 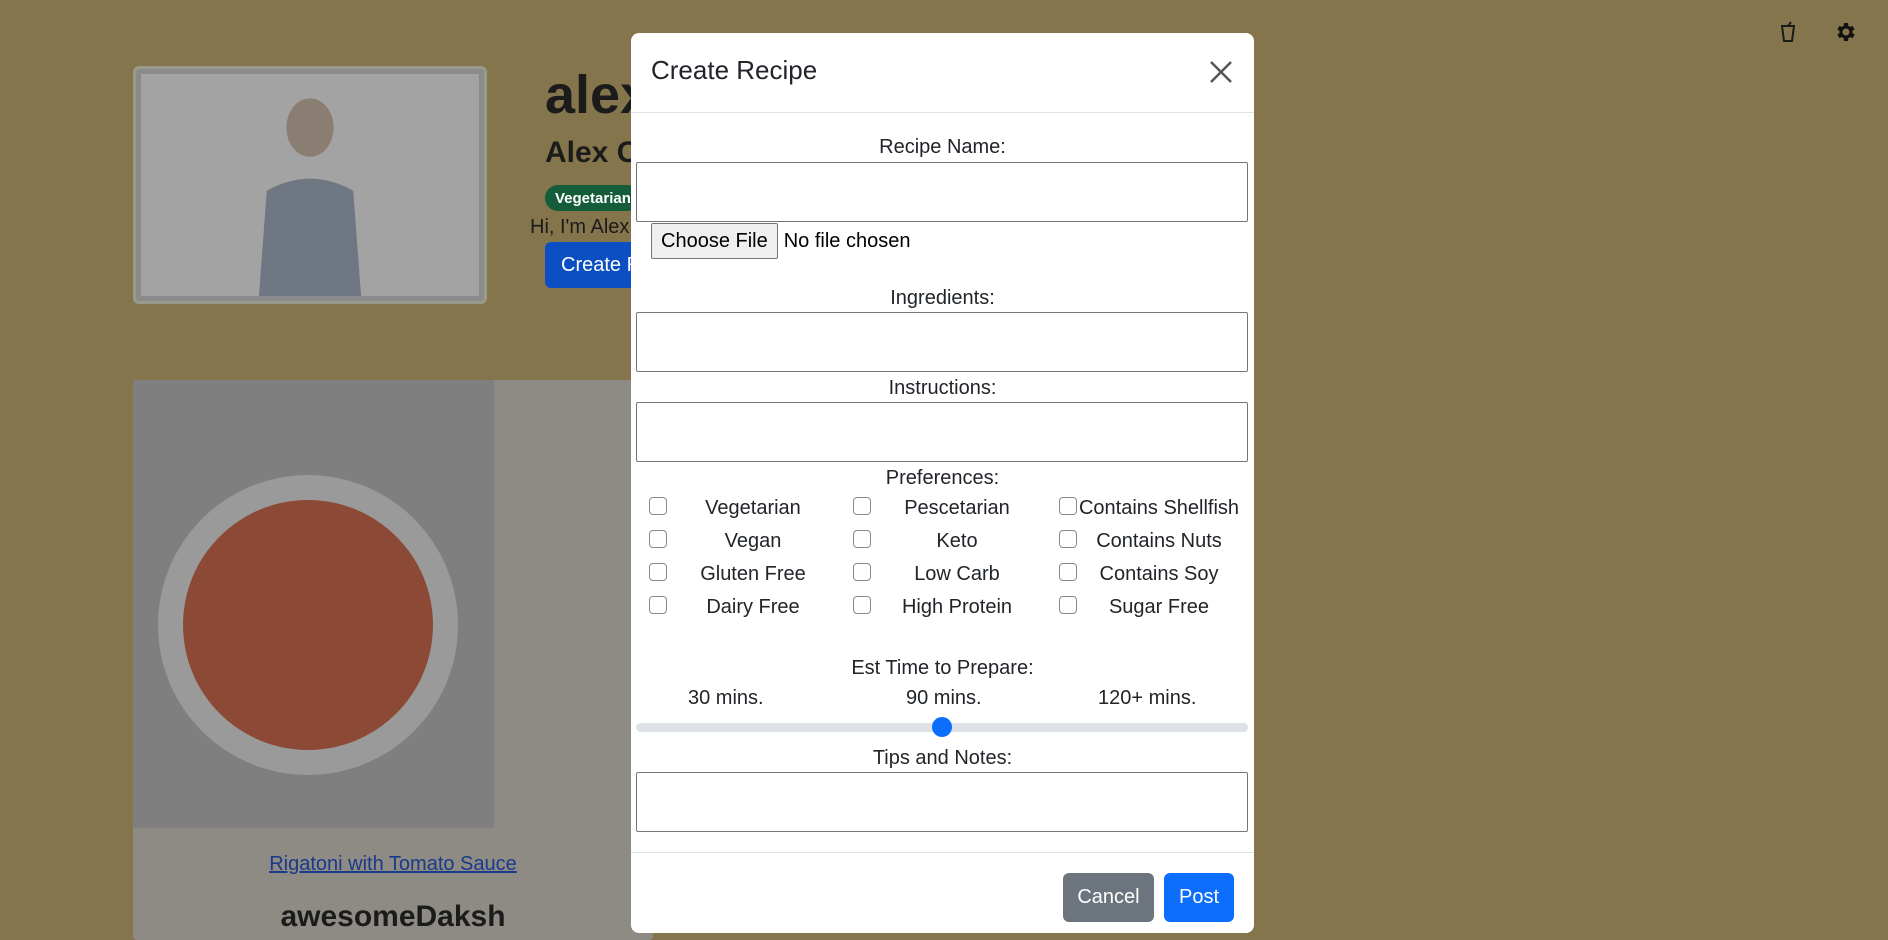 I want to click on tips-label: Tips and Notes:, so click(x=942, y=758).